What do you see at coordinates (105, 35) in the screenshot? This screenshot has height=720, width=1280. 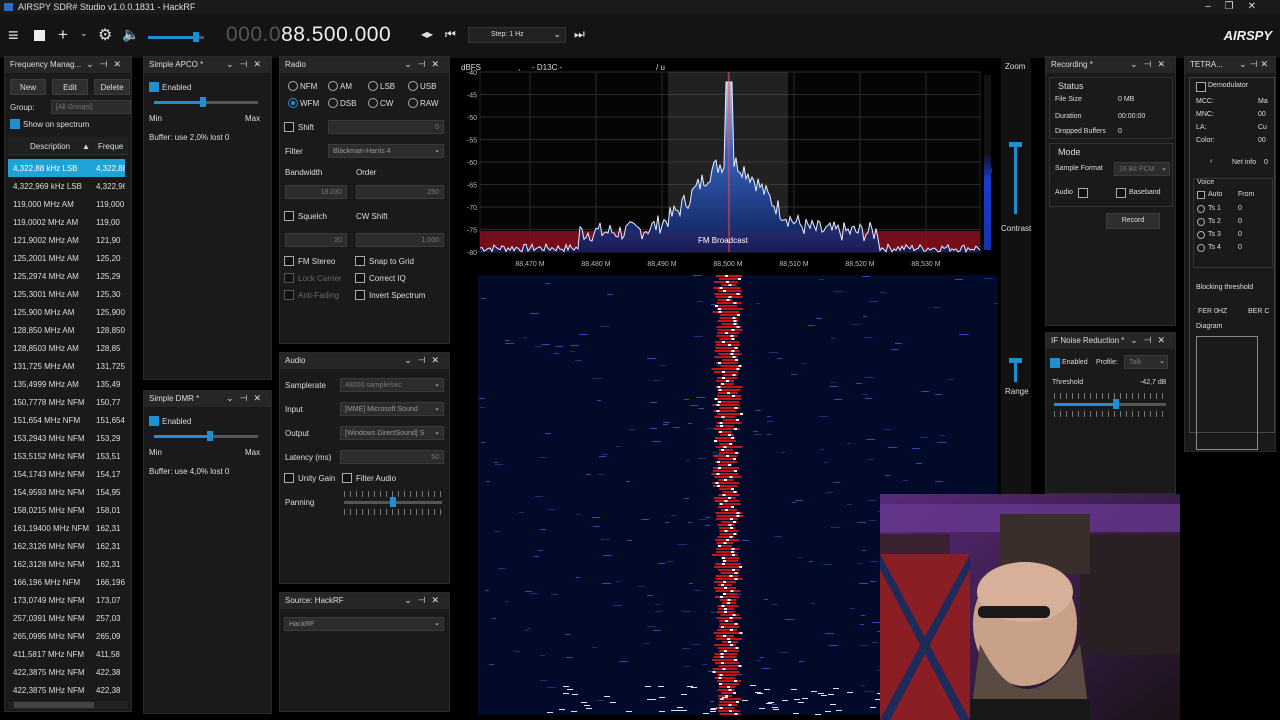 I see `gear-icon: ⚙` at bounding box center [105, 35].